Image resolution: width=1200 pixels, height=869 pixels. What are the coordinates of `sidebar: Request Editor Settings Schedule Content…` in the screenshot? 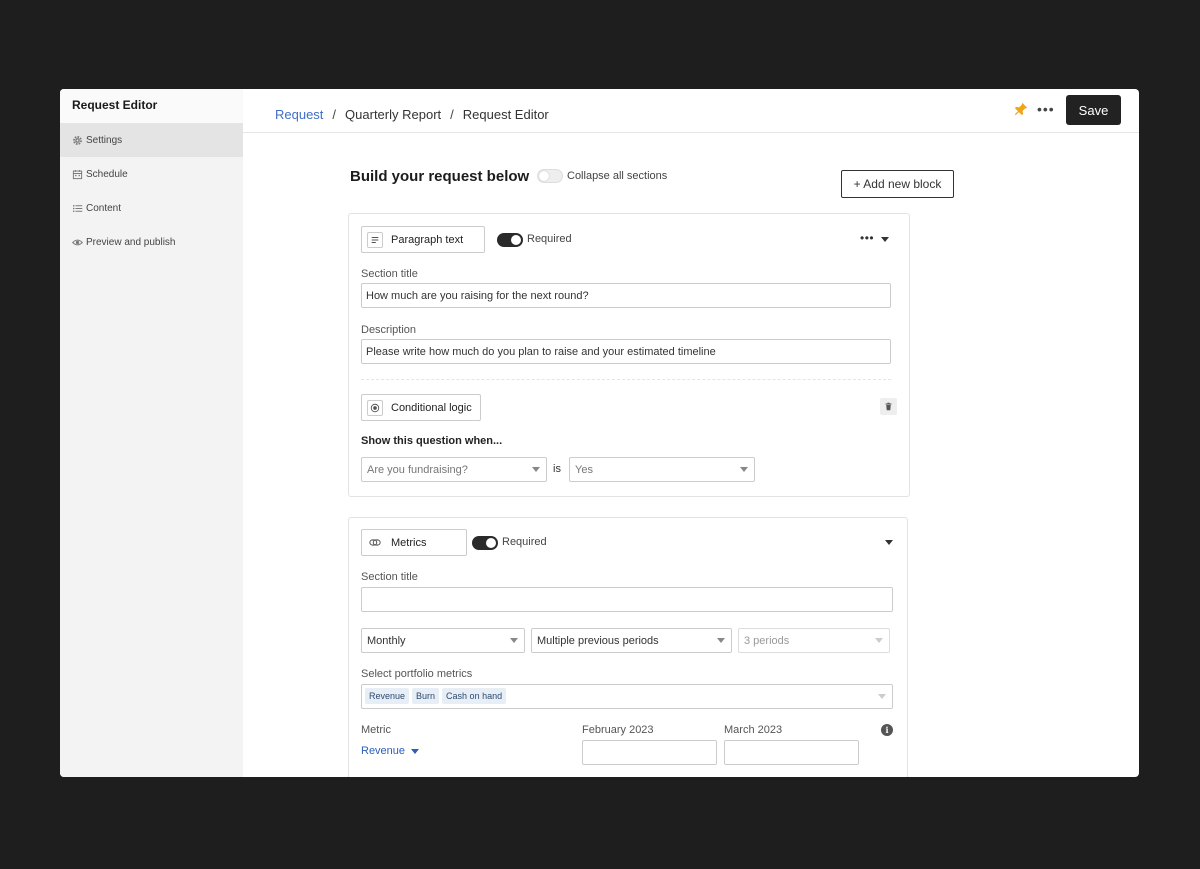 It's located at (151, 433).